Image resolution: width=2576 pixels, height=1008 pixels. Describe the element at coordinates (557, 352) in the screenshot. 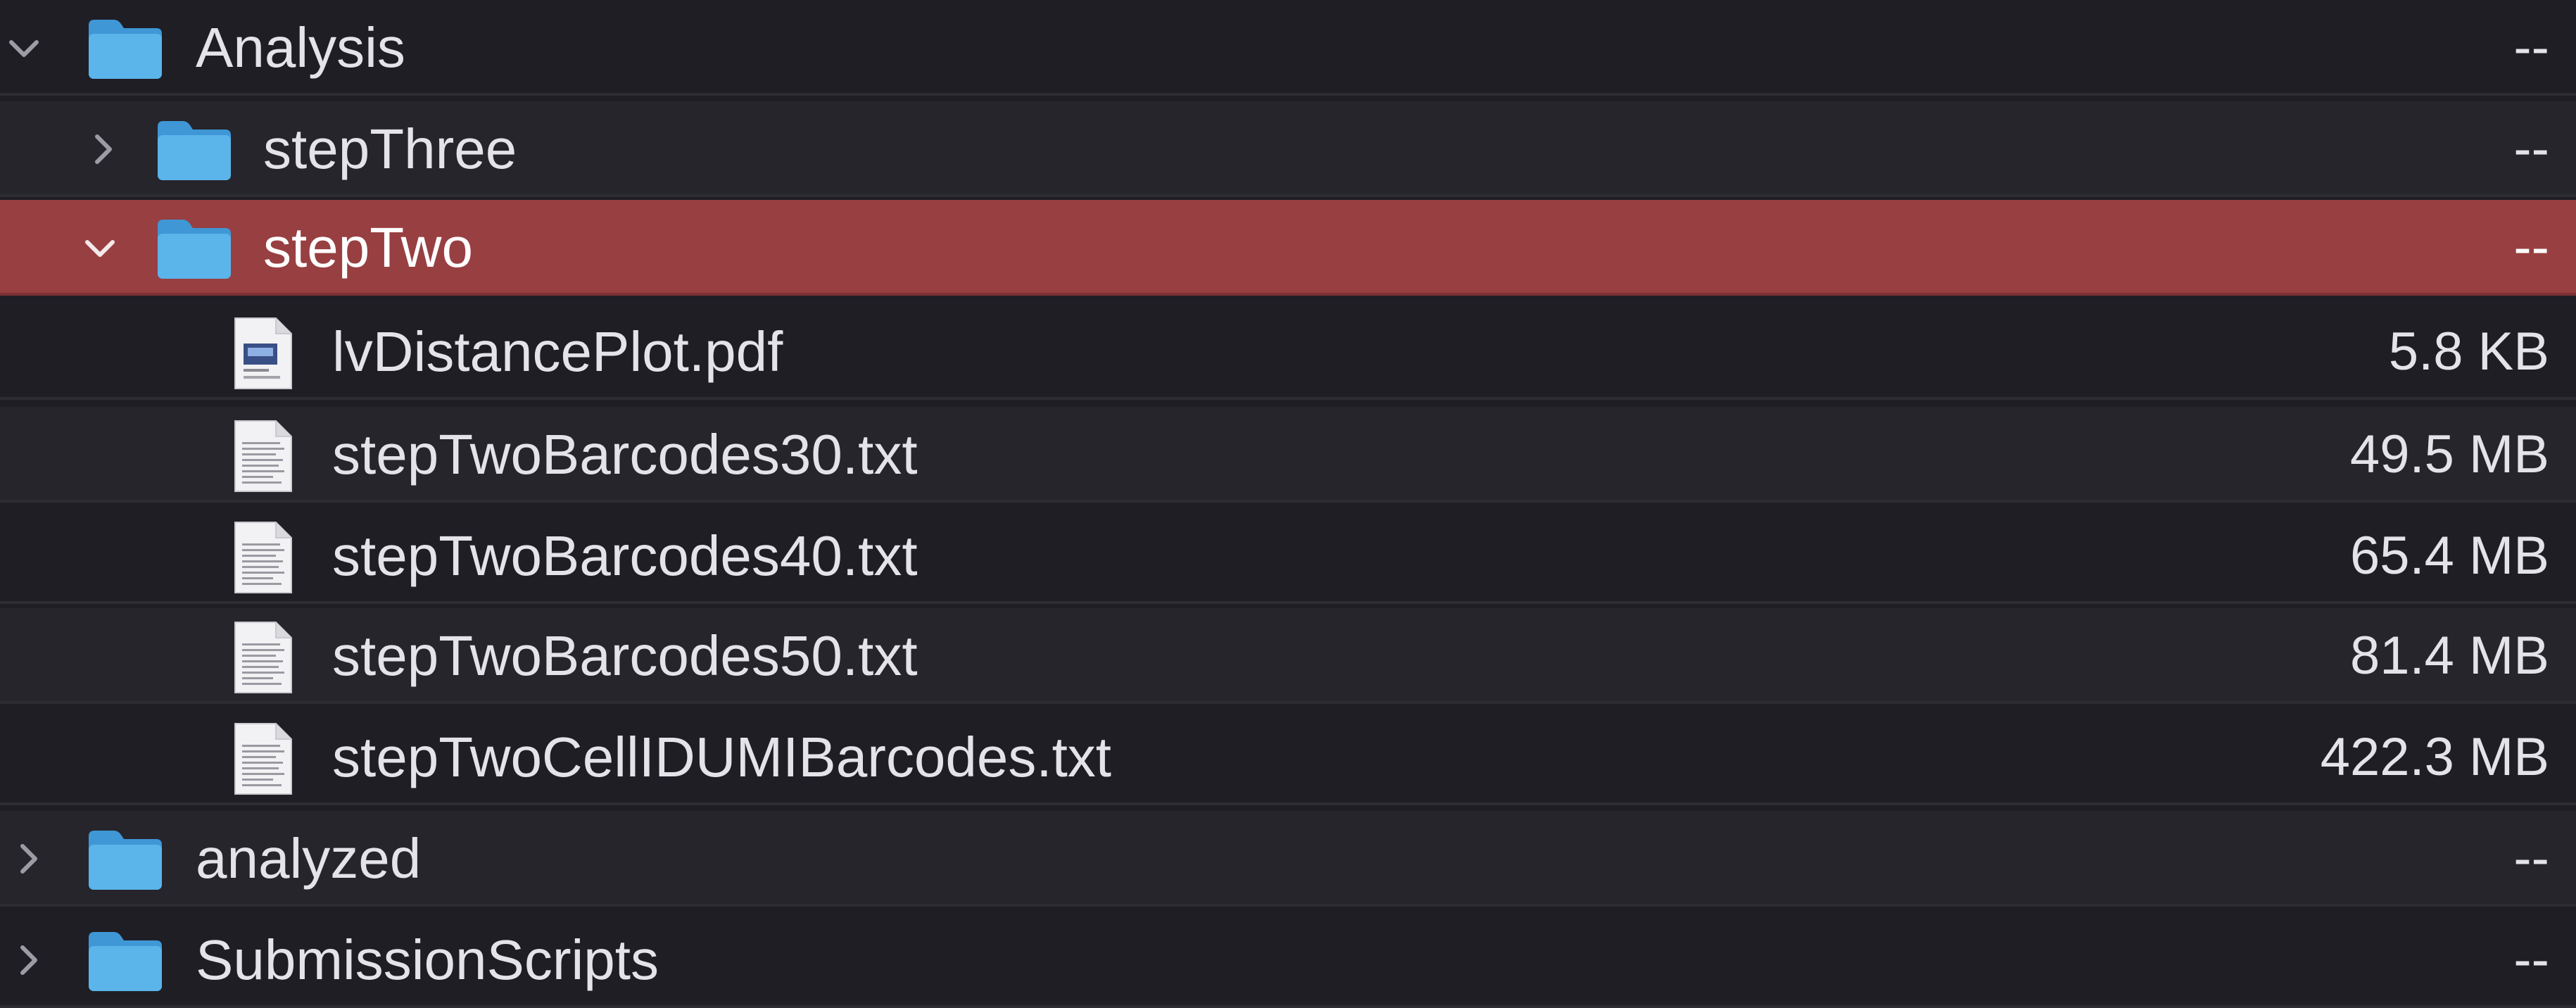

I see `file-name: lvDistancePlot.pdf` at that location.